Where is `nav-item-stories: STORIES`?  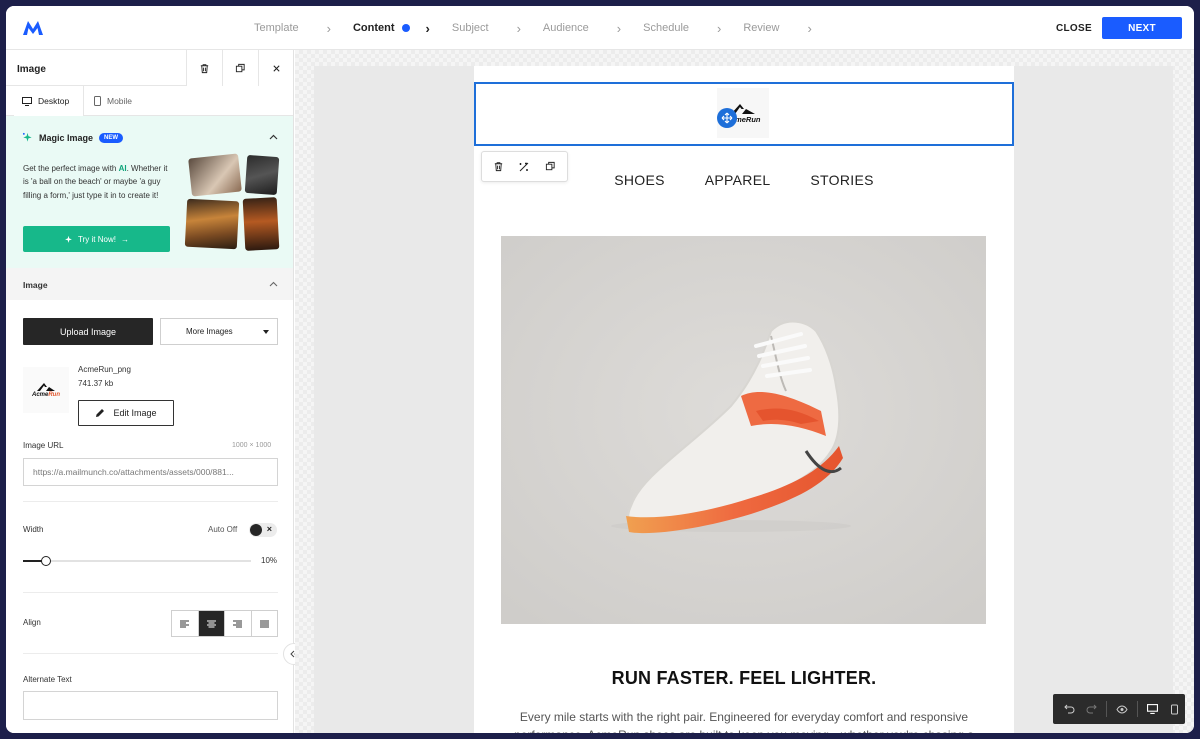
nav-item-stories: STORIES is located at coordinates (841, 180).